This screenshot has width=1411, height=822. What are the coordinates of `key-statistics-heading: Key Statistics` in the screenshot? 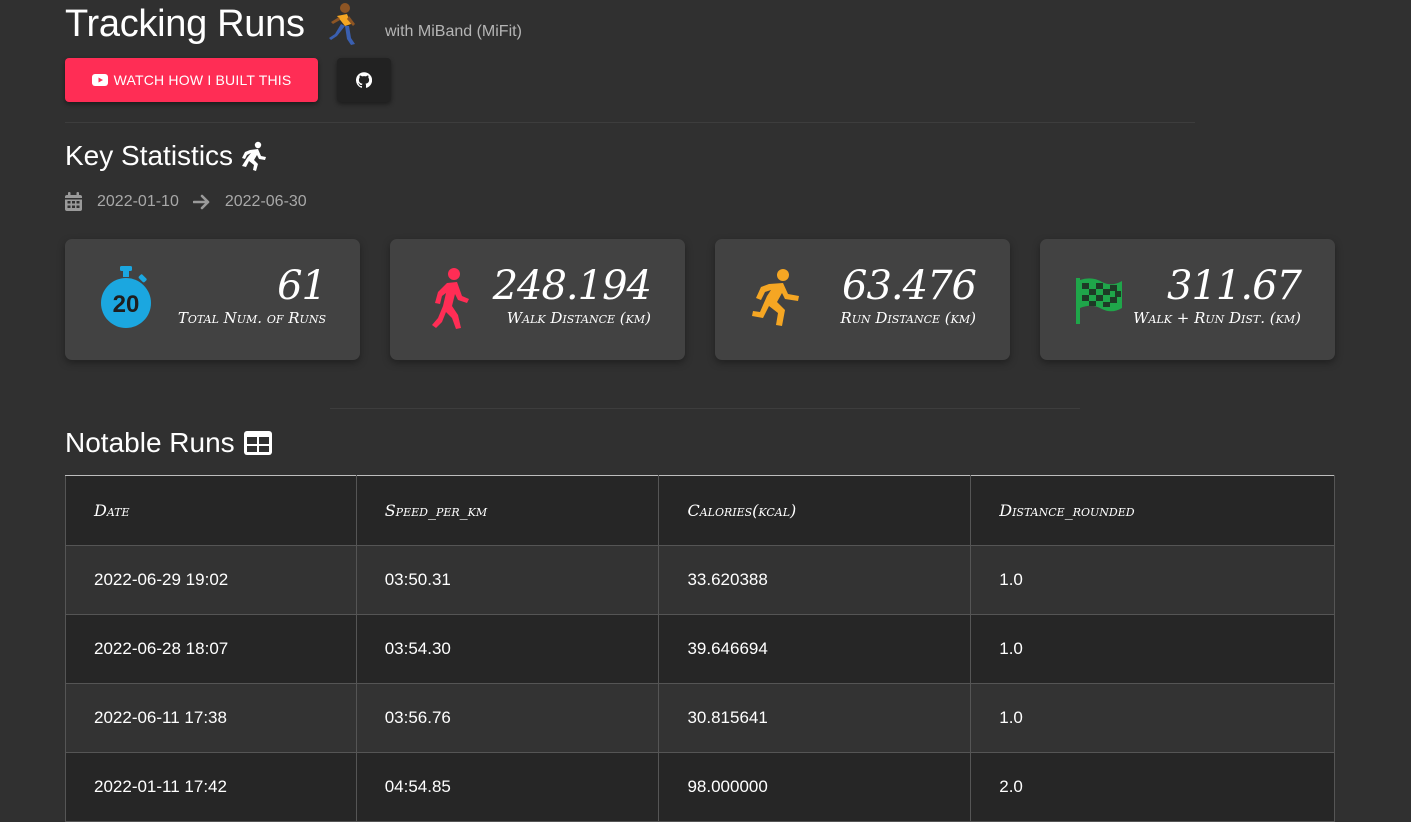 It's located at (166, 156).